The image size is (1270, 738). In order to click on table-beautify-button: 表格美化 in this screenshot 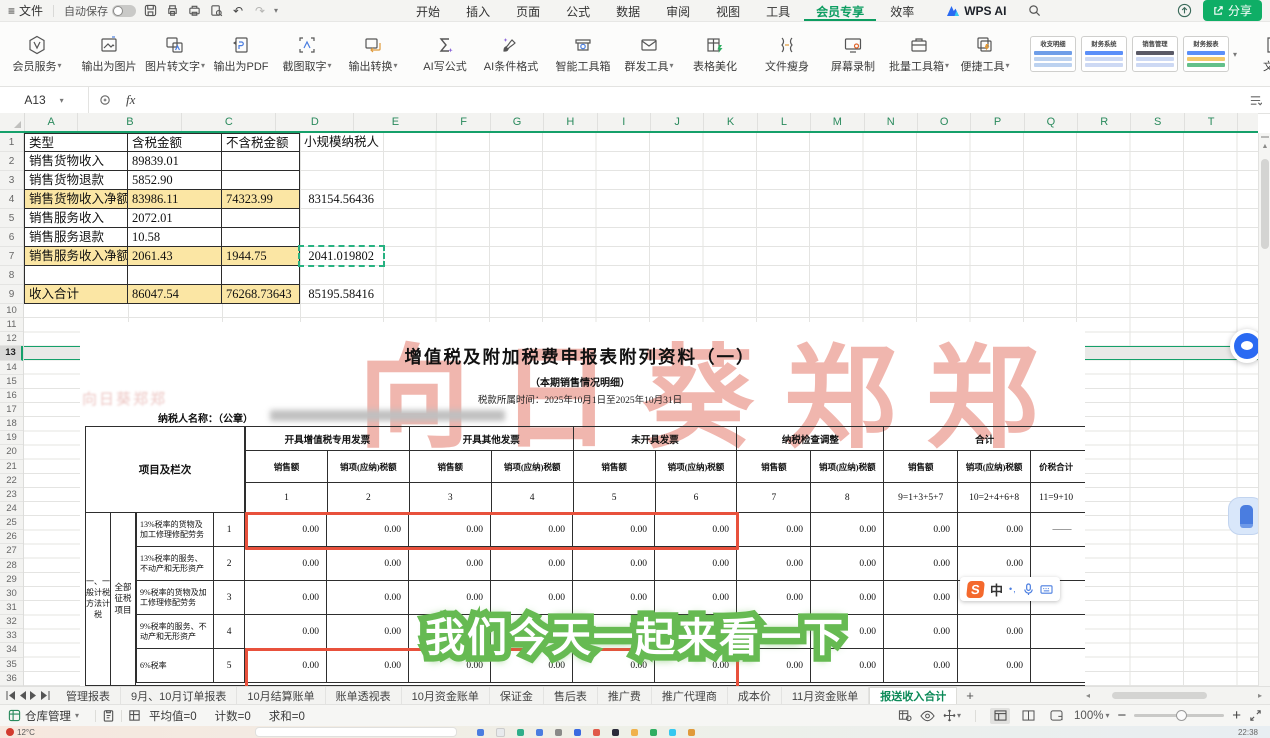, I will do `click(715, 54)`.